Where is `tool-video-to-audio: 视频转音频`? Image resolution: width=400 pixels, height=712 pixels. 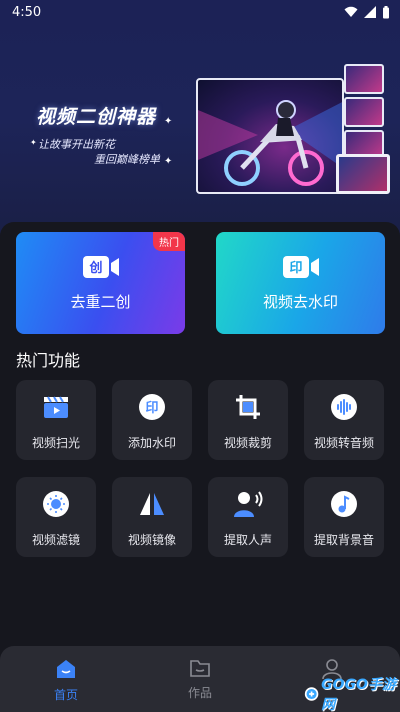 tool-video-to-audio: 视频转音频 is located at coordinates (344, 420).